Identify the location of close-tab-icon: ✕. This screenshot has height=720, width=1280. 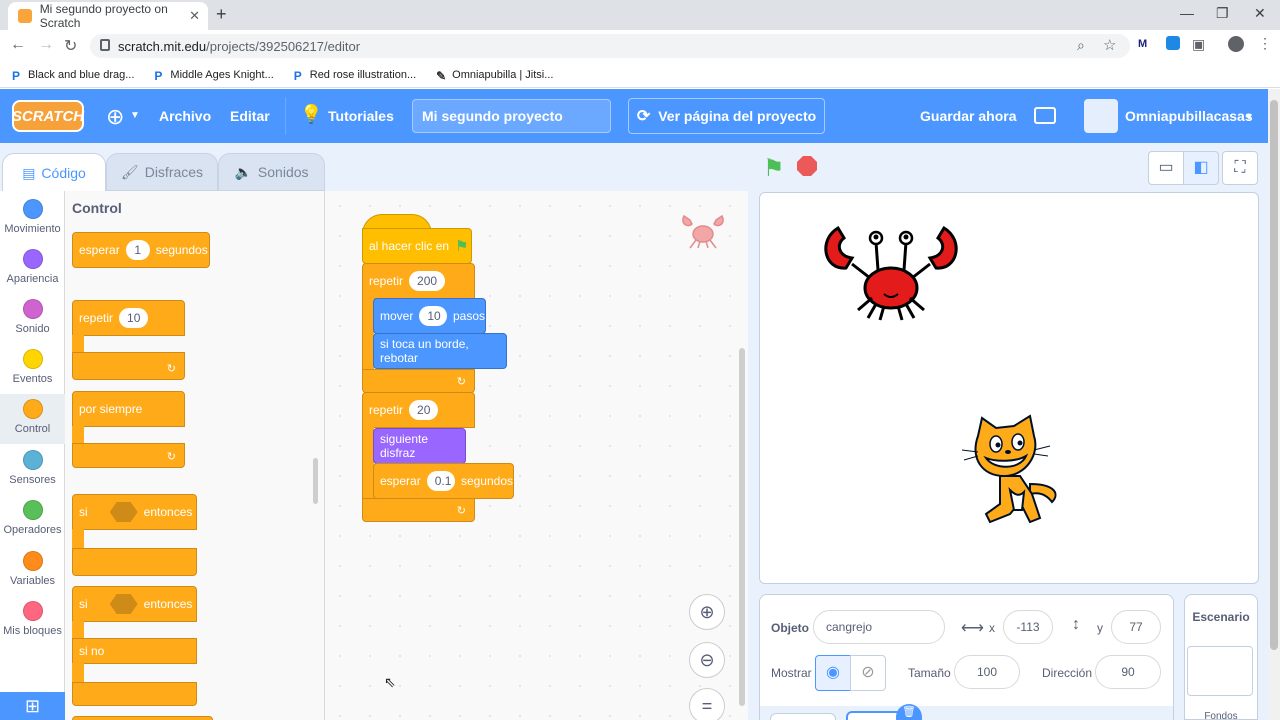
(194, 16).